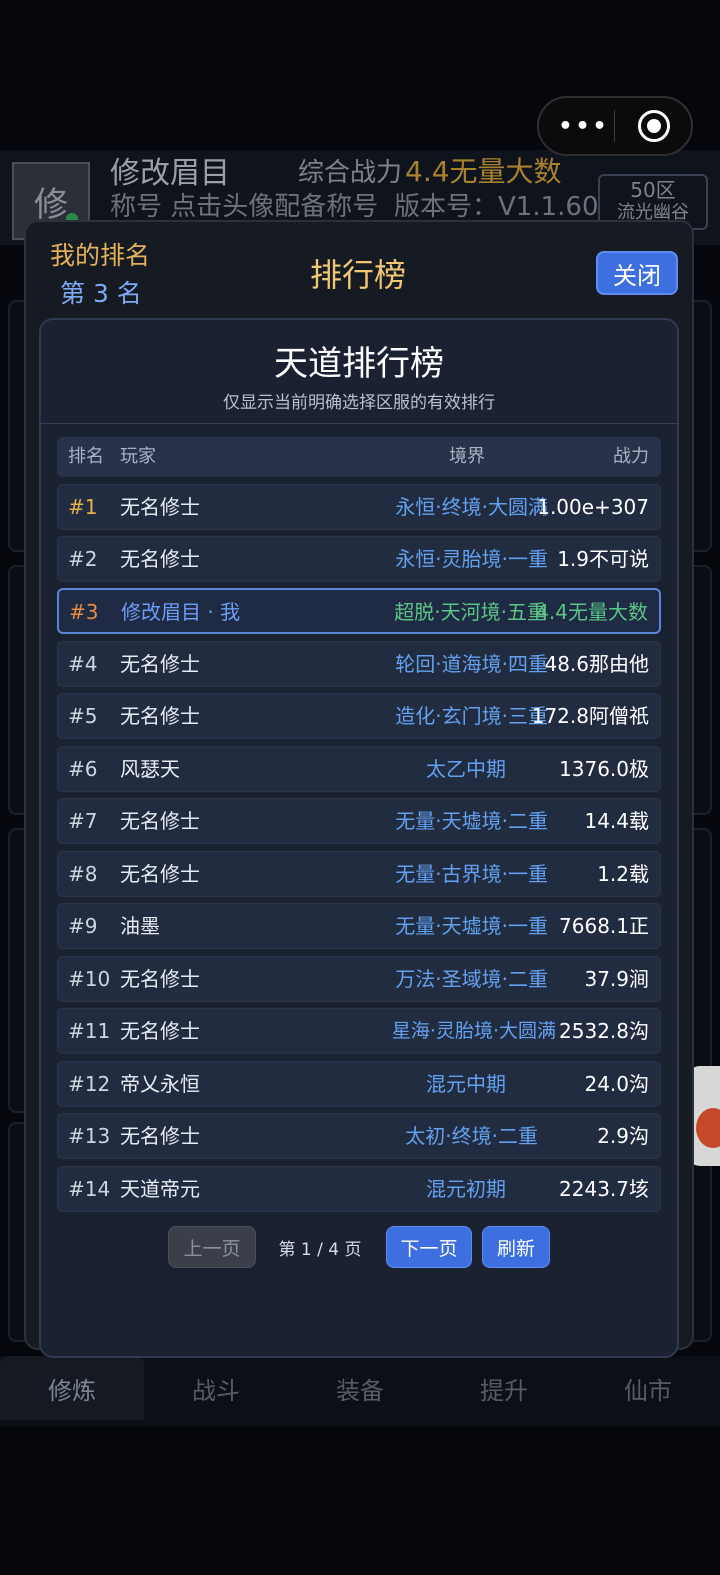 Image resolution: width=720 pixels, height=1575 pixels. Describe the element at coordinates (471, 821) in the screenshot. I see `row-realm: 无量·天墟境·二重` at that location.